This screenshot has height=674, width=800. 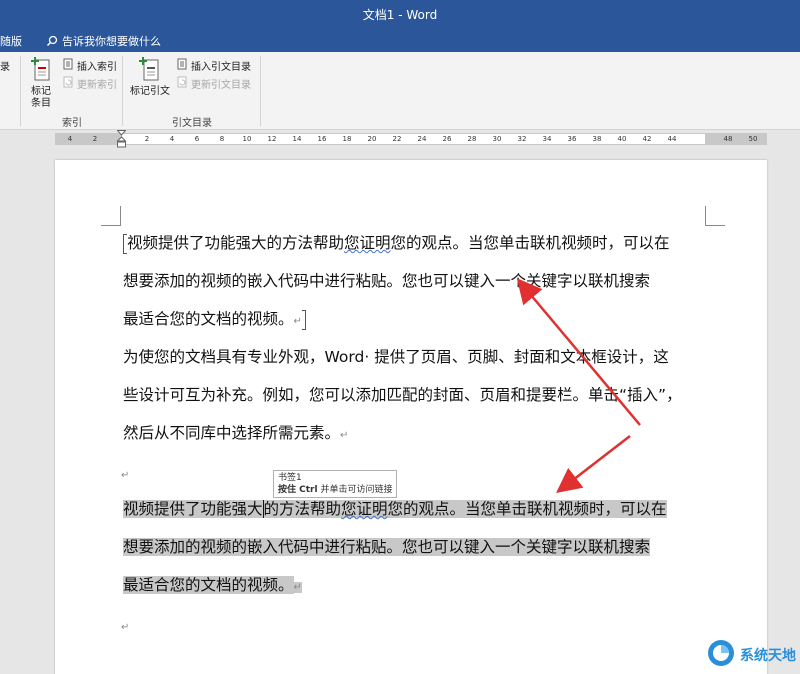 I want to click on search-icon, so click(x=52, y=41).